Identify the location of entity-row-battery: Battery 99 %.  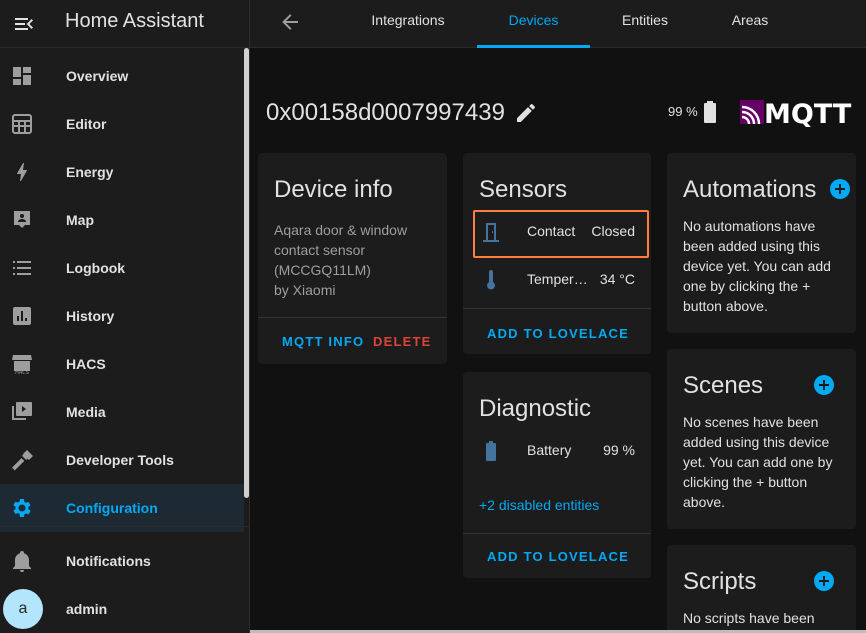
(557, 451).